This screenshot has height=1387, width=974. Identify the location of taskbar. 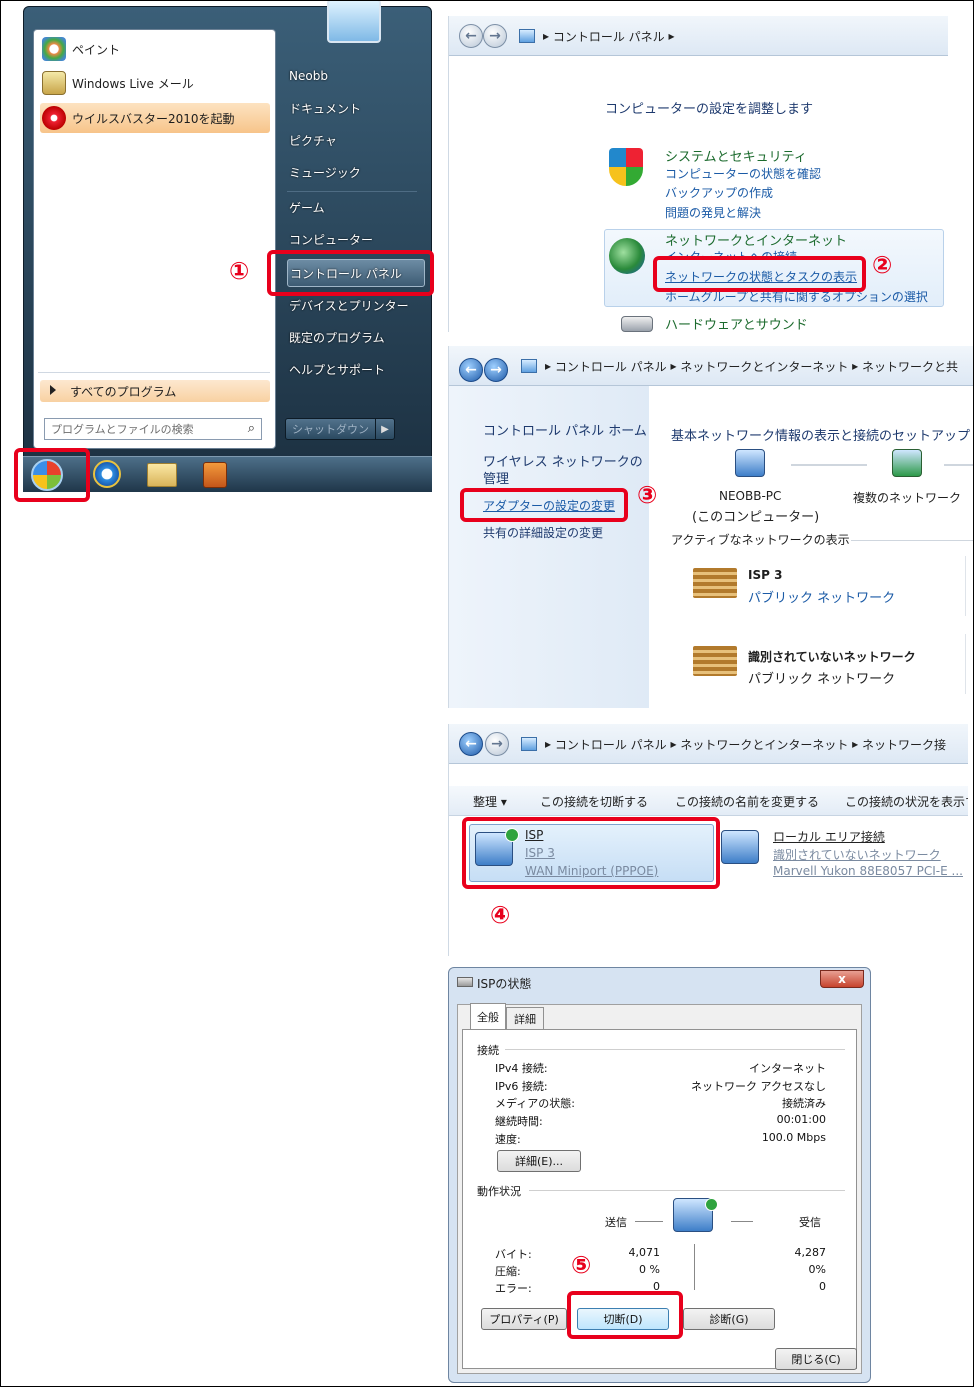
(227, 474).